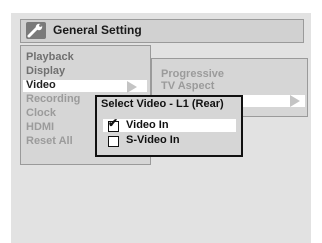 The image size is (322, 243). Describe the element at coordinates (50, 57) in the screenshot. I see `menu-item-playback: Playback` at that location.